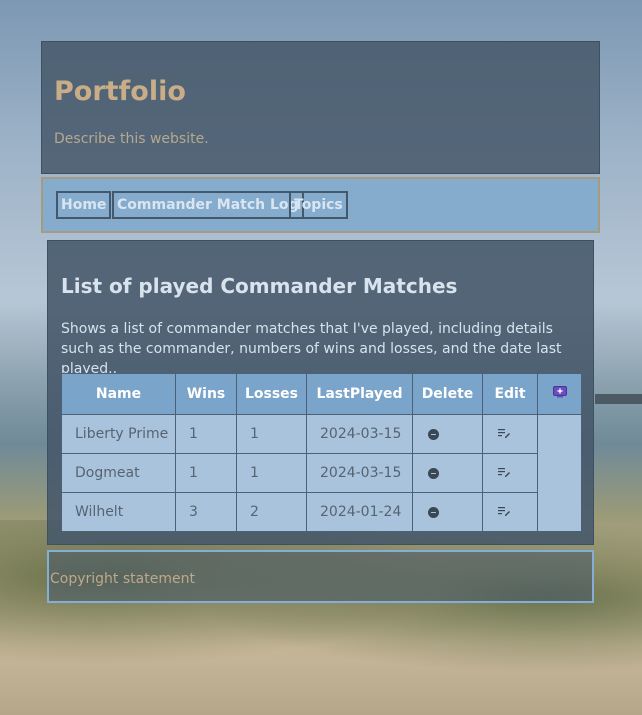 The image size is (642, 715). What do you see at coordinates (271, 394) in the screenshot?
I see `column-header-losses: Losses` at bounding box center [271, 394].